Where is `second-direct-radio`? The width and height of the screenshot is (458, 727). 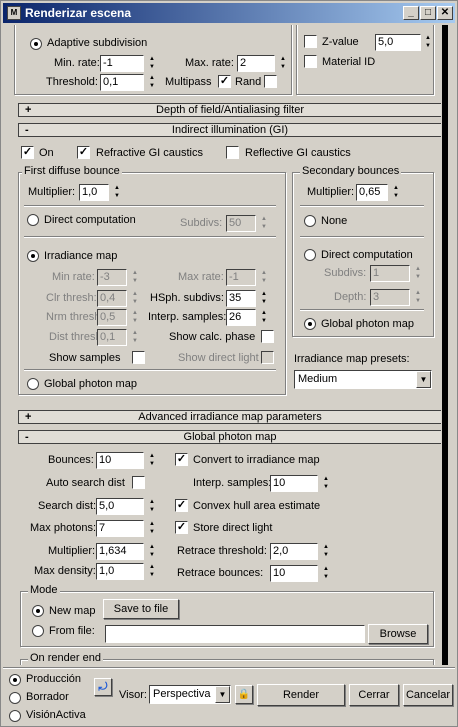 second-direct-radio is located at coordinates (310, 255).